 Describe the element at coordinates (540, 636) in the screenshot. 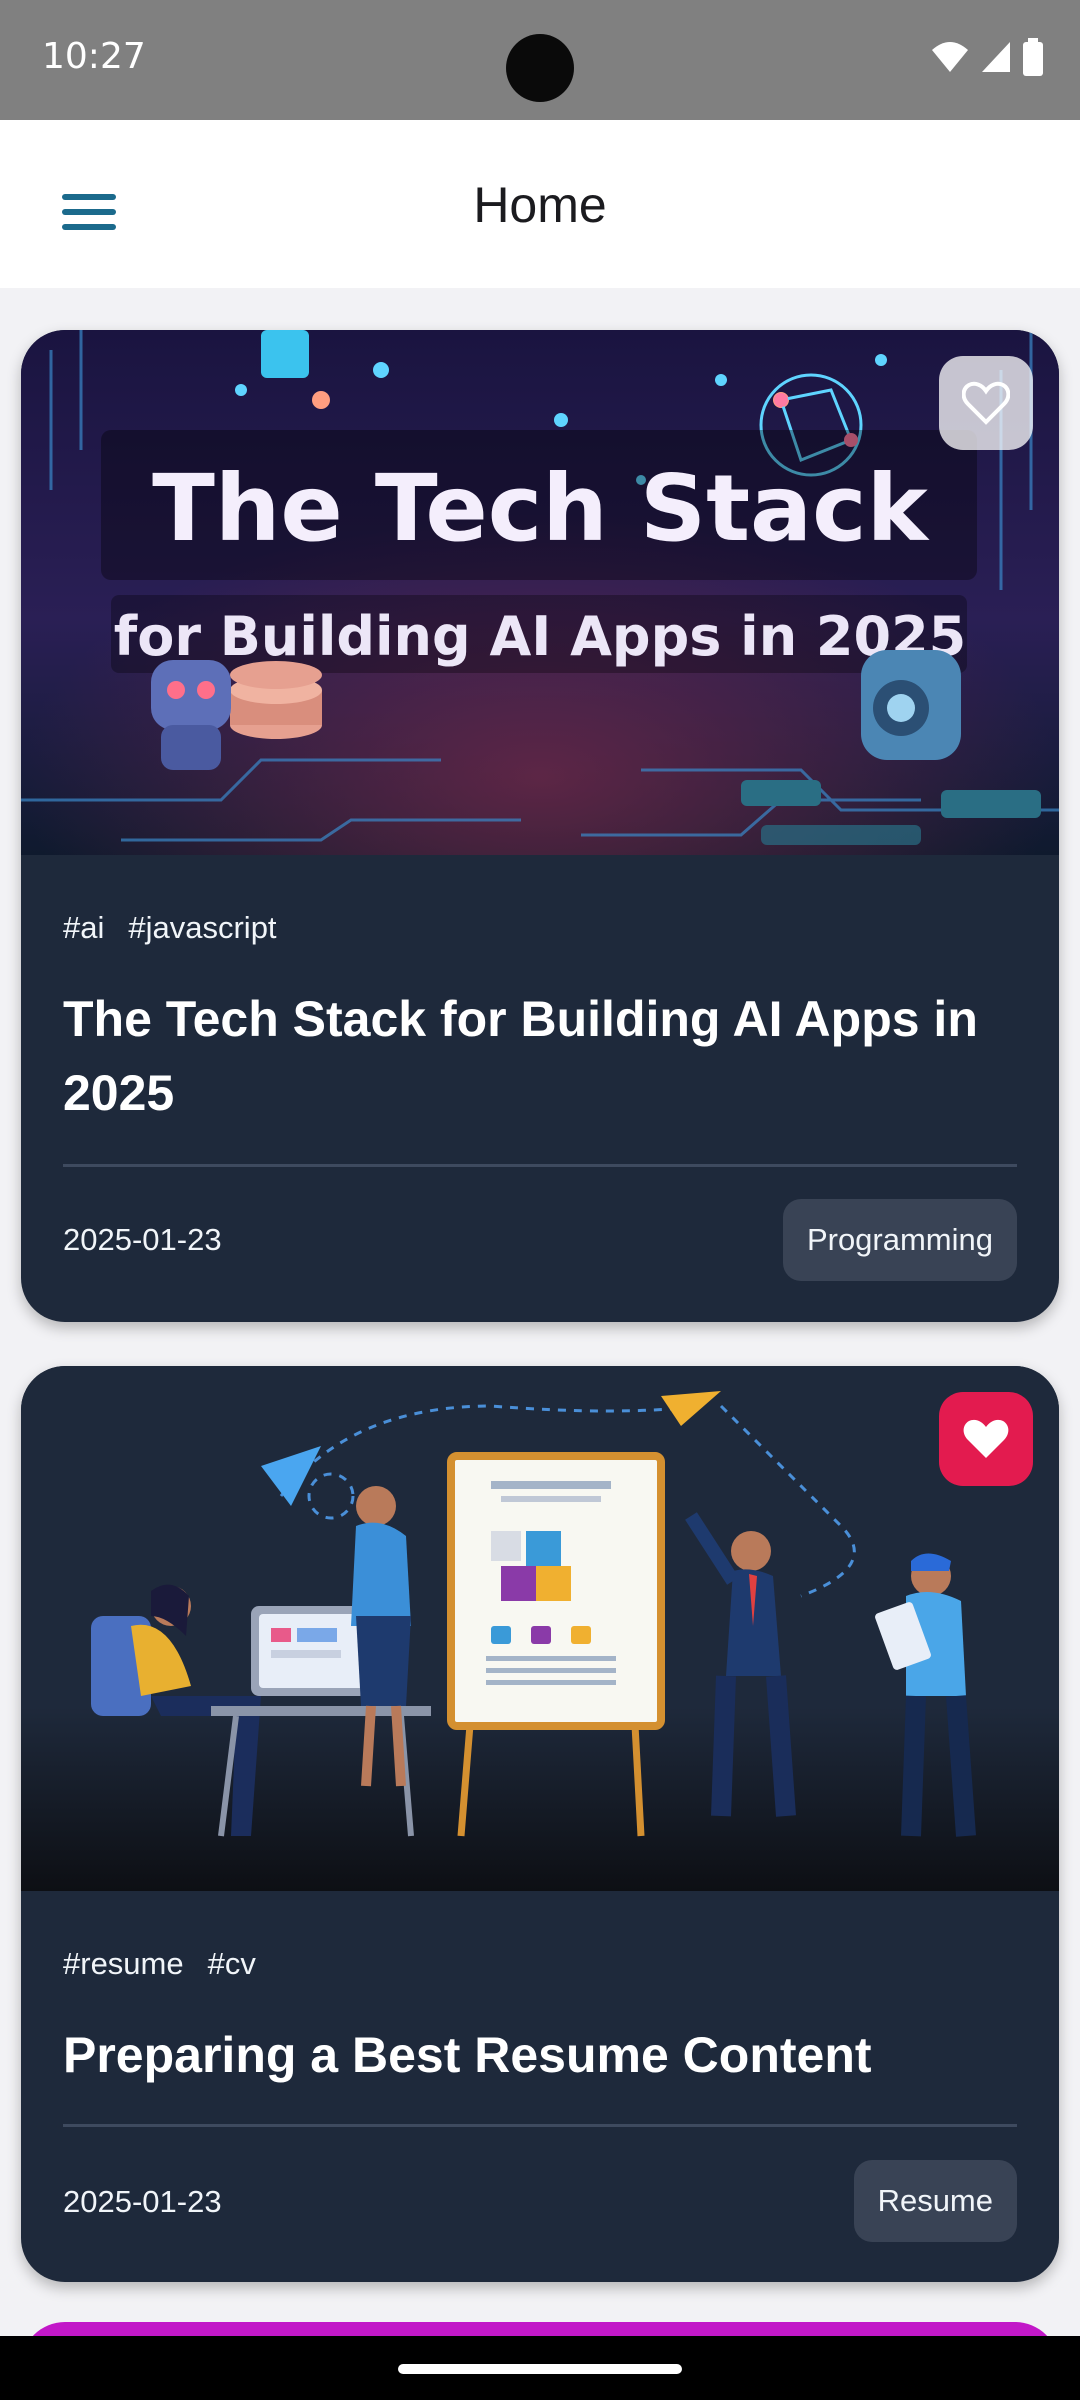

I see `cover-title-line-2: for Building AI Apps in 2025` at that location.